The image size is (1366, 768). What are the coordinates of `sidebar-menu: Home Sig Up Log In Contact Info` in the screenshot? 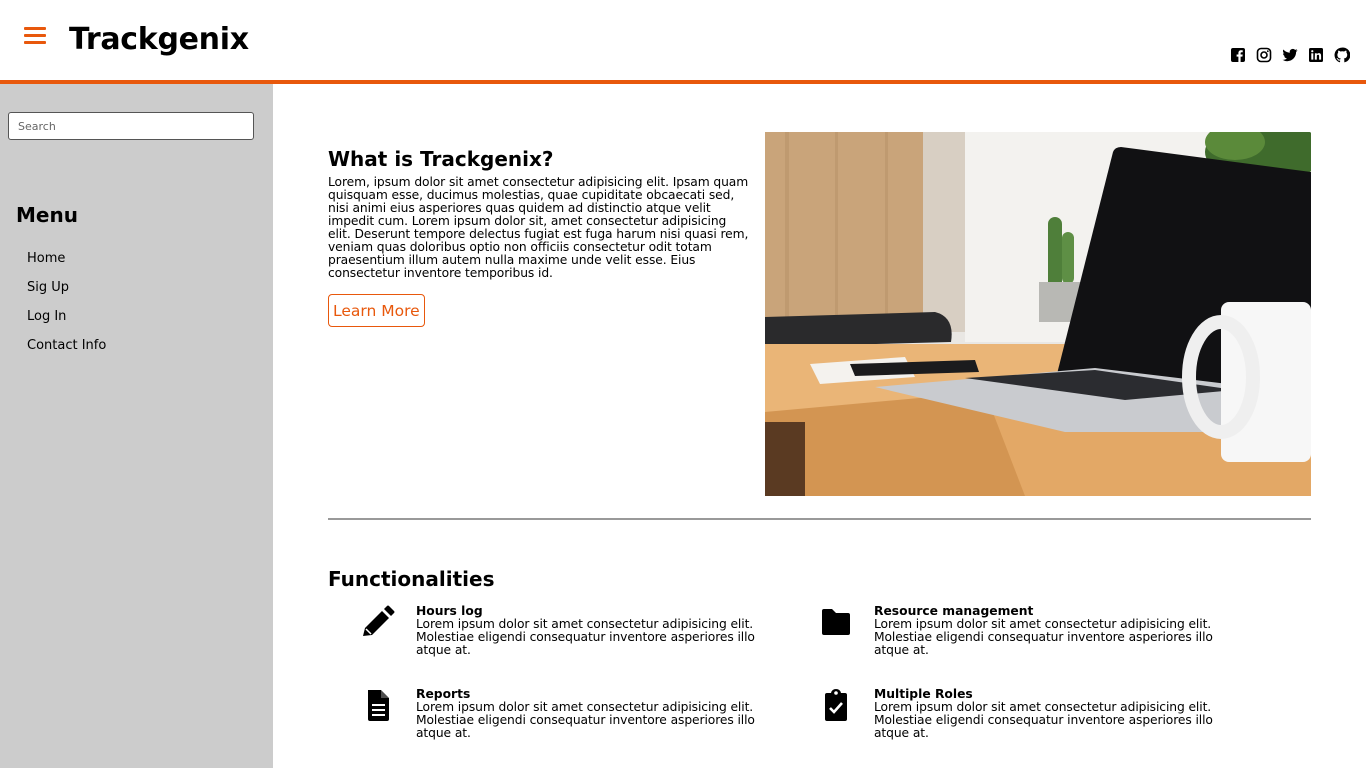 It's located at (66, 302).